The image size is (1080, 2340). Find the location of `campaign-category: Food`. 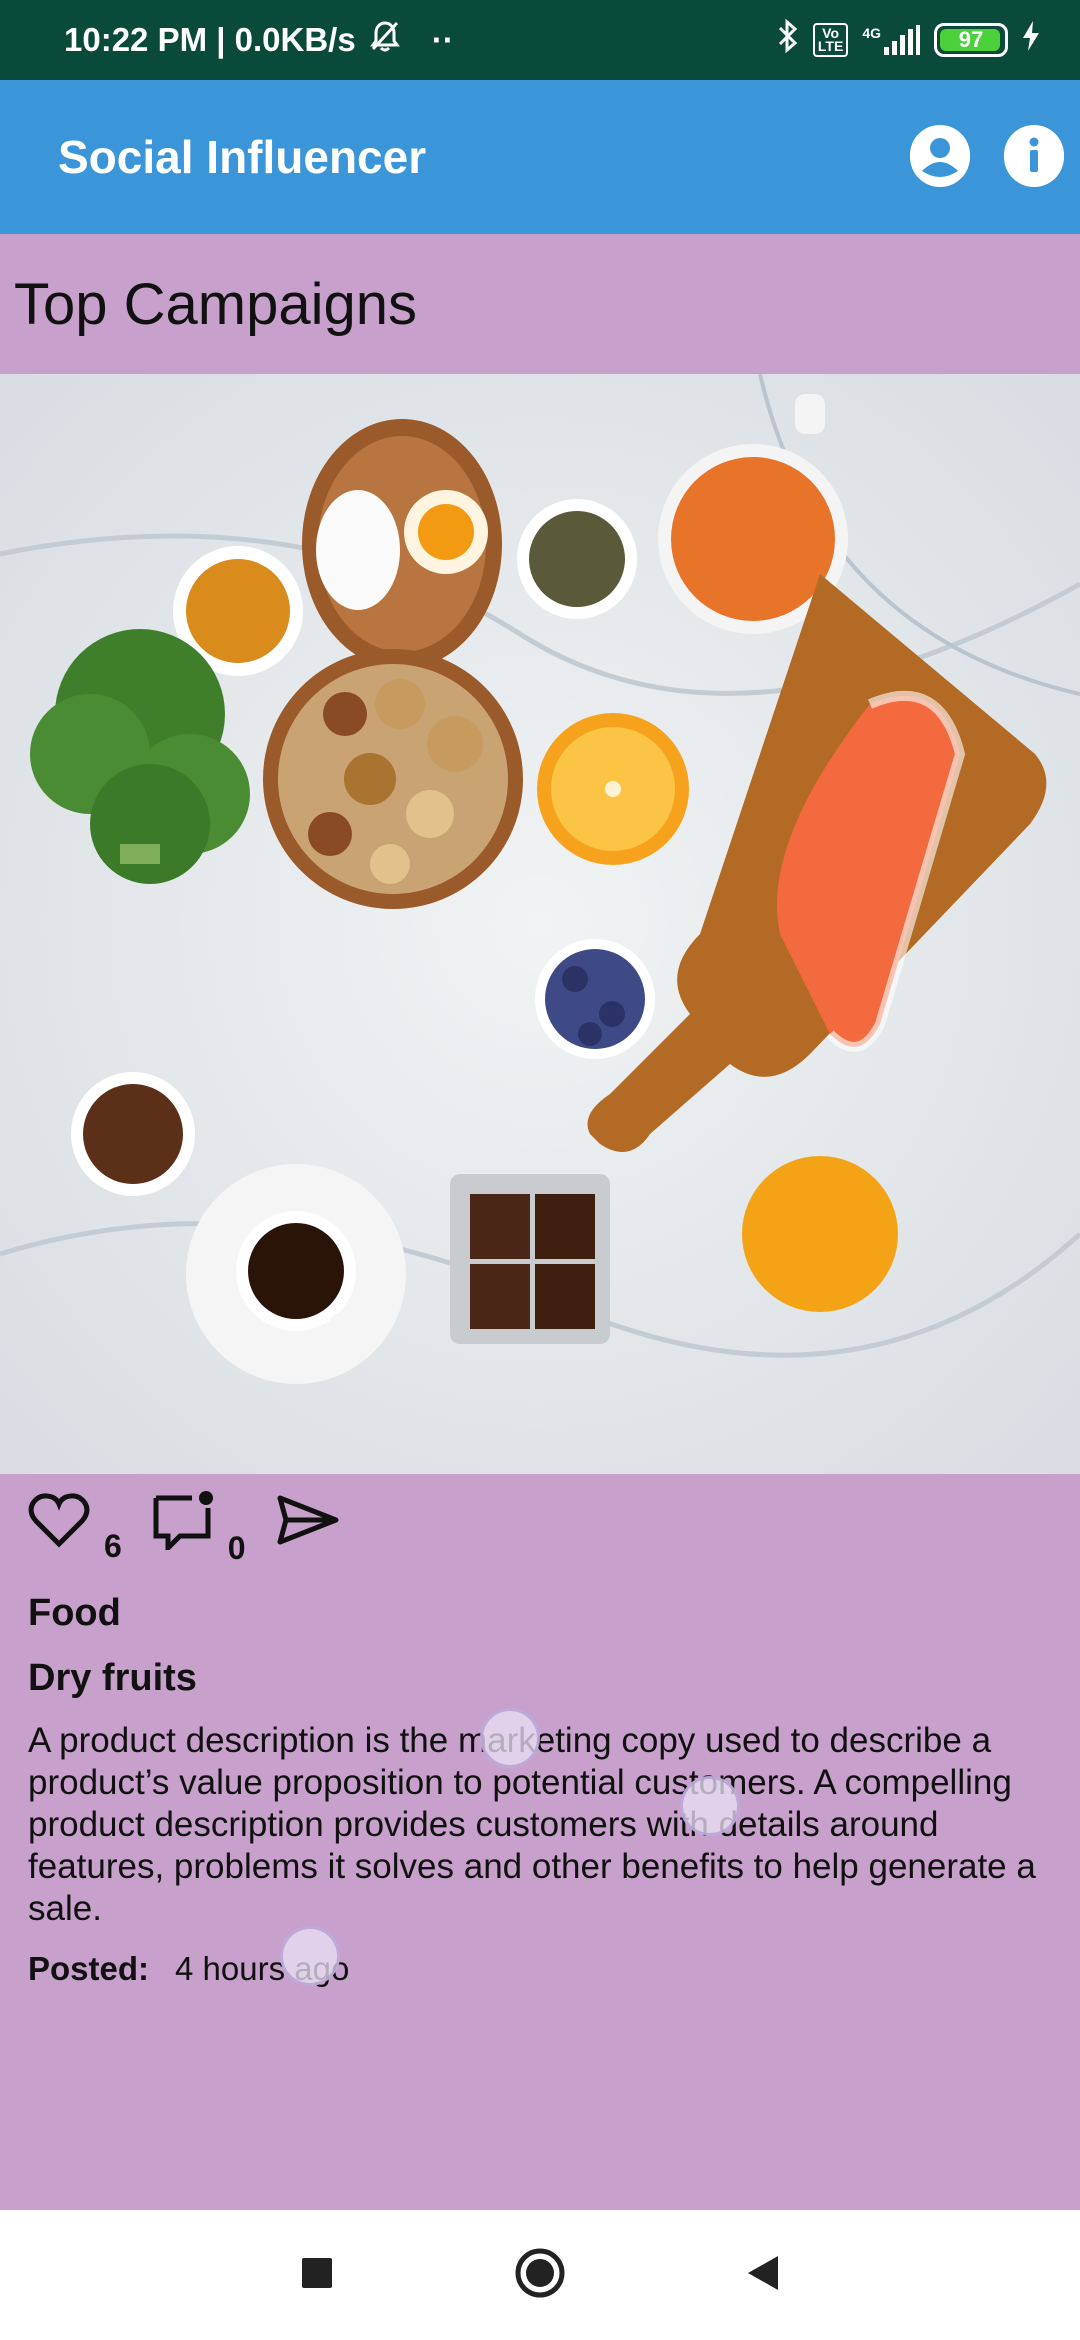

campaign-category: Food is located at coordinates (74, 1613).